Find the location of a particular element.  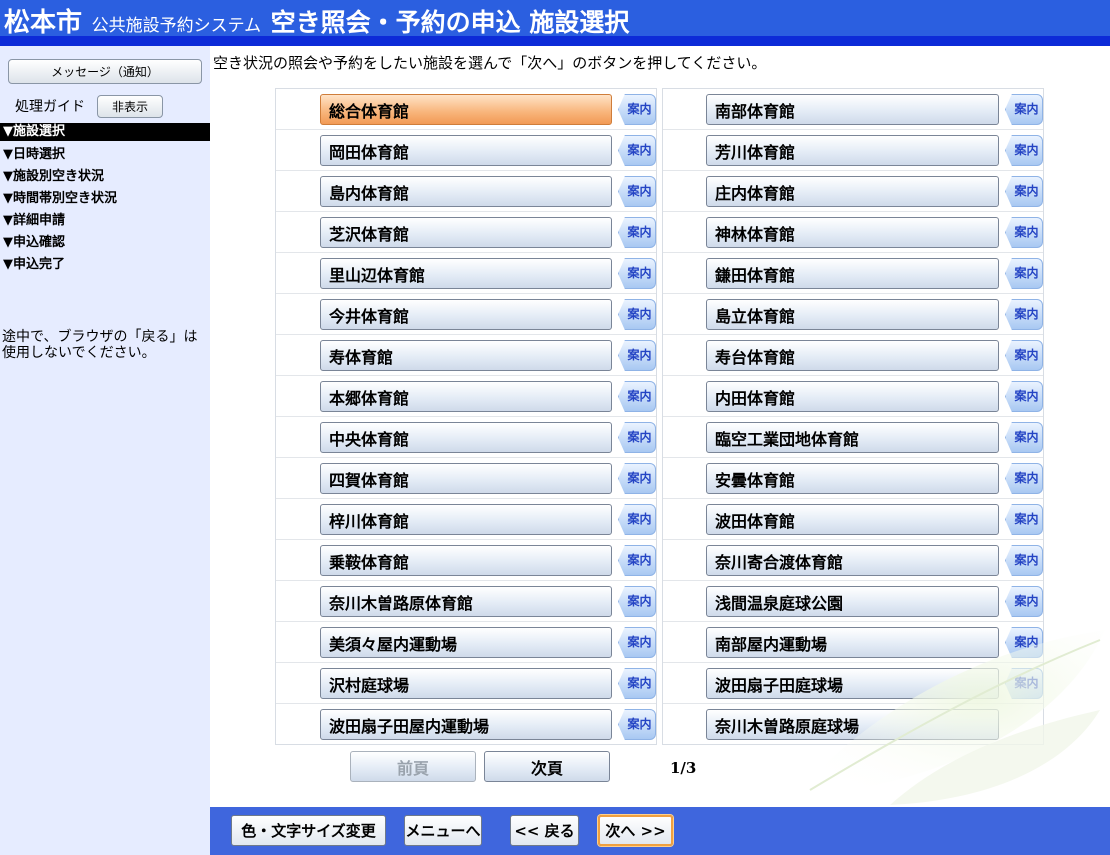

step-item: ▼施設別空き状況 is located at coordinates (53, 176).